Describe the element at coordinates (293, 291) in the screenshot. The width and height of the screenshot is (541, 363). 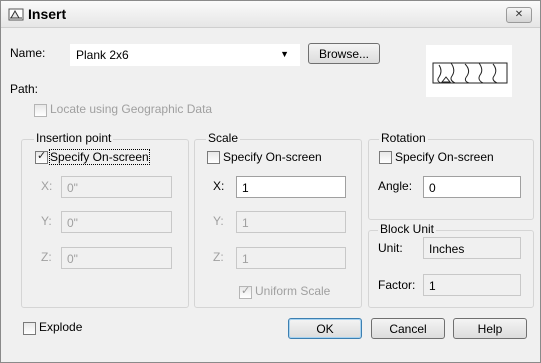
I see `uniform-scale-label: Uniform Scale` at that location.